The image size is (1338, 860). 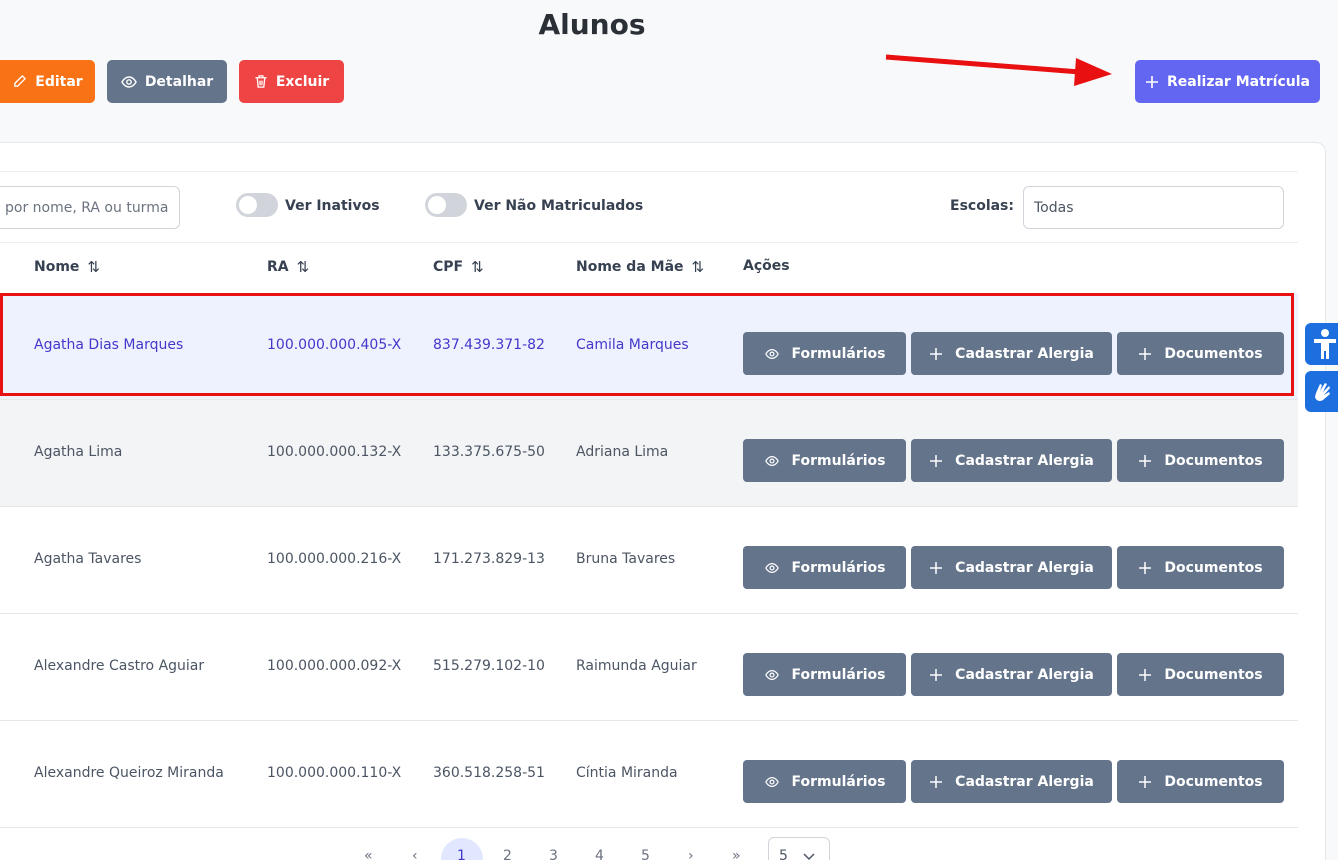 What do you see at coordinates (368, 854) in the screenshot?
I see `first-page-button: «` at bounding box center [368, 854].